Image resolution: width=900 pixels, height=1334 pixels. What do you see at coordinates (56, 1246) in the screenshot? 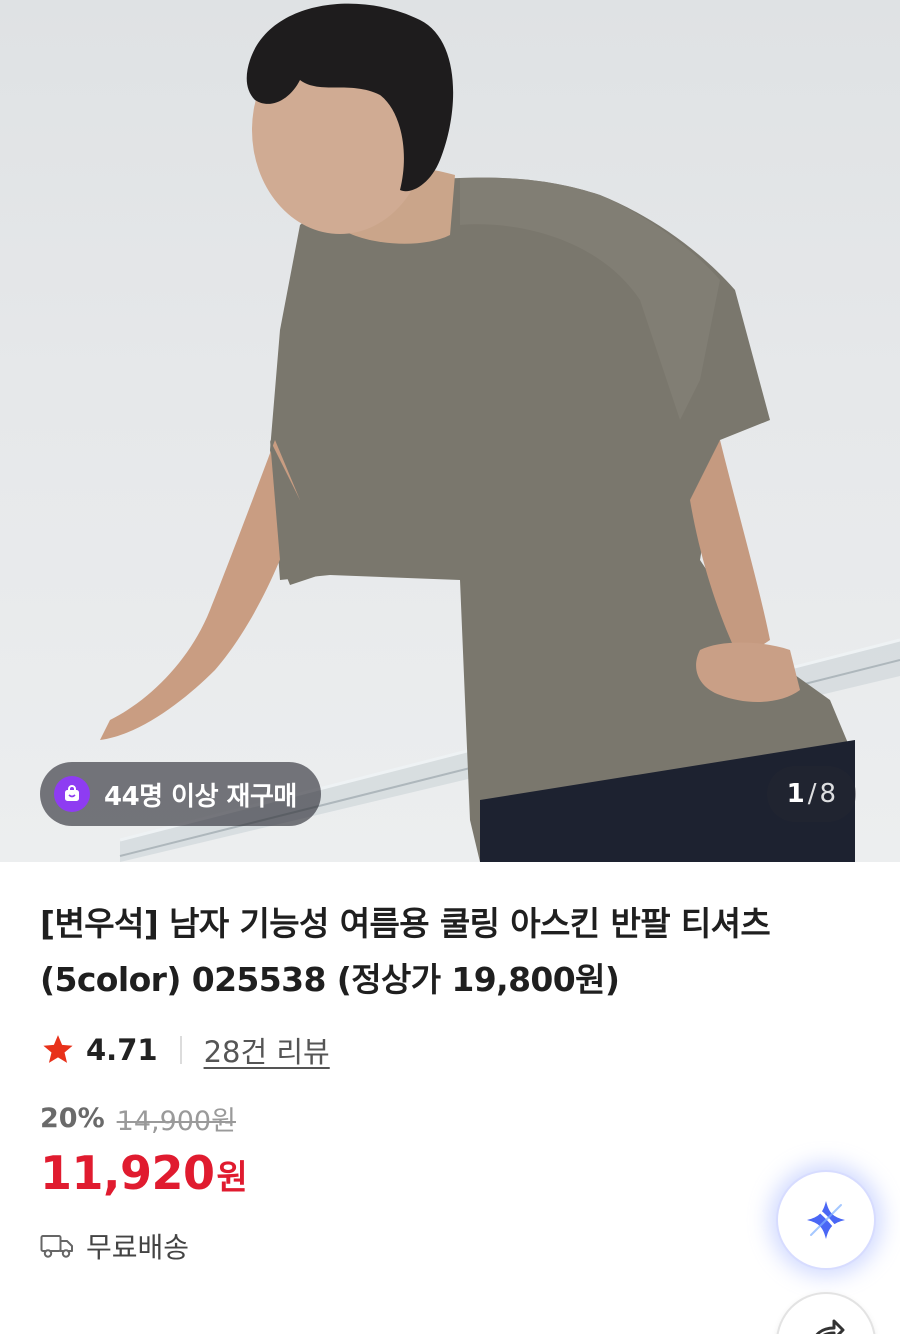
I see `truck-icon` at bounding box center [56, 1246].